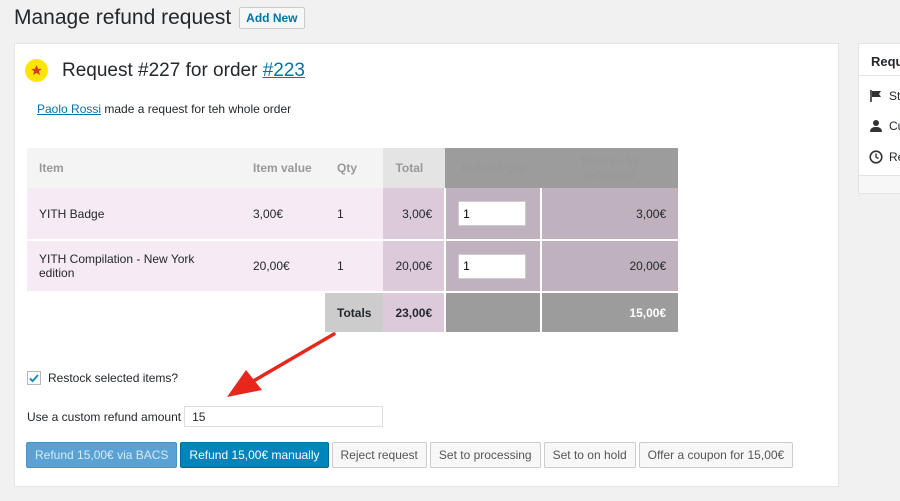 The width and height of the screenshot is (900, 501). Describe the element at coordinates (113, 378) in the screenshot. I see `restock-label: Restock selected items?` at that location.